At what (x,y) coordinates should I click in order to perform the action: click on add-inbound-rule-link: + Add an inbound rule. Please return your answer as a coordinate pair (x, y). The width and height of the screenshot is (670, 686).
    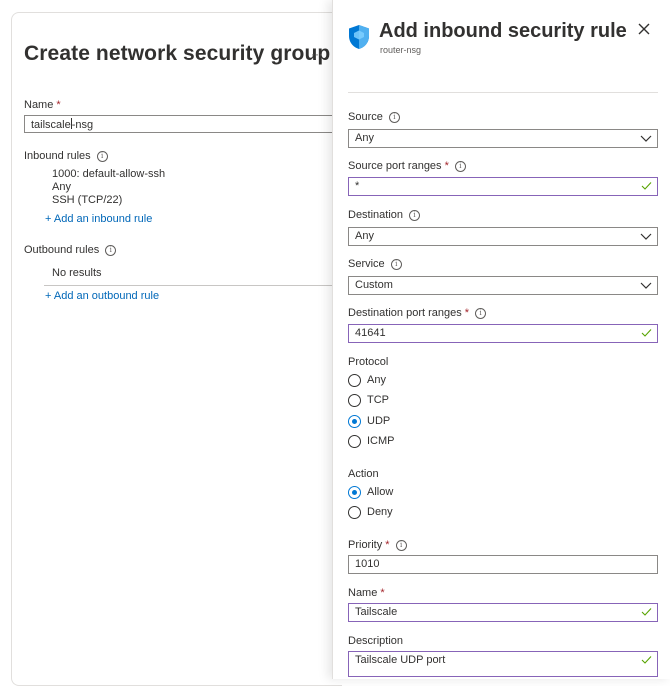
    Looking at the image, I should click on (98, 219).